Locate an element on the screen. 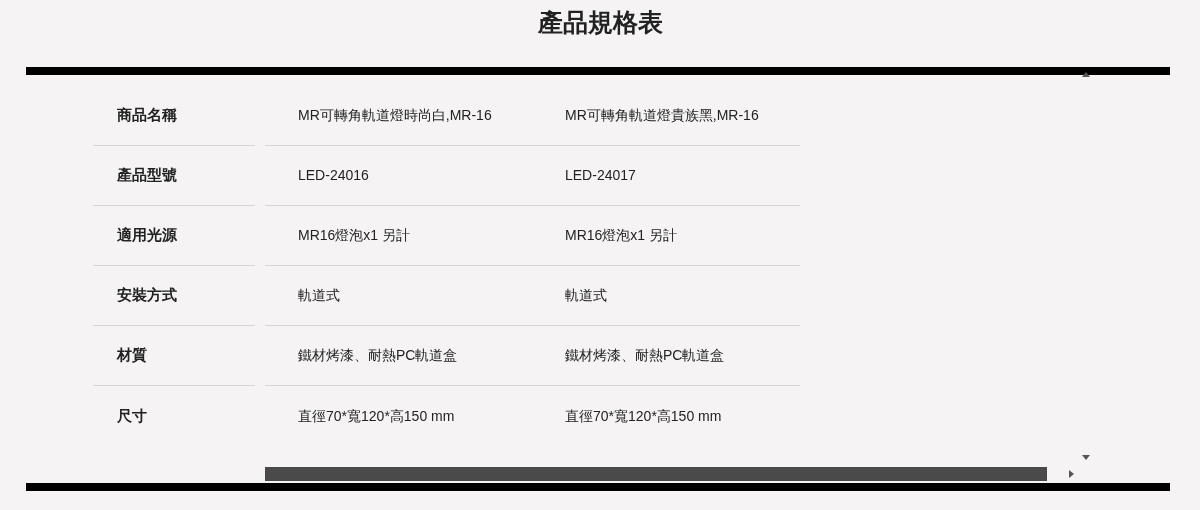 This screenshot has width=1200, height=510. table-cell-text: LED-24016 is located at coordinates (333, 175).